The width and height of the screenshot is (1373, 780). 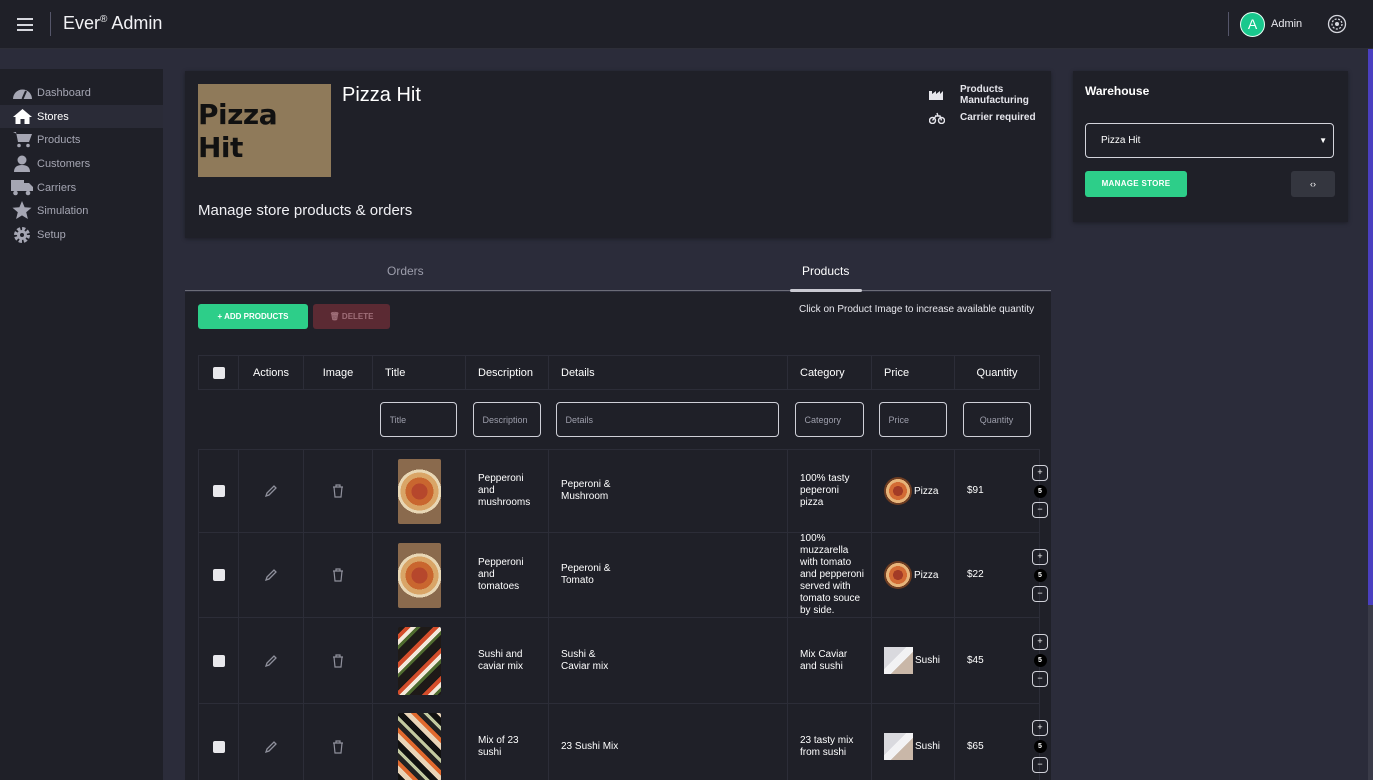 I want to click on details-filter-input, so click(x=667, y=419).